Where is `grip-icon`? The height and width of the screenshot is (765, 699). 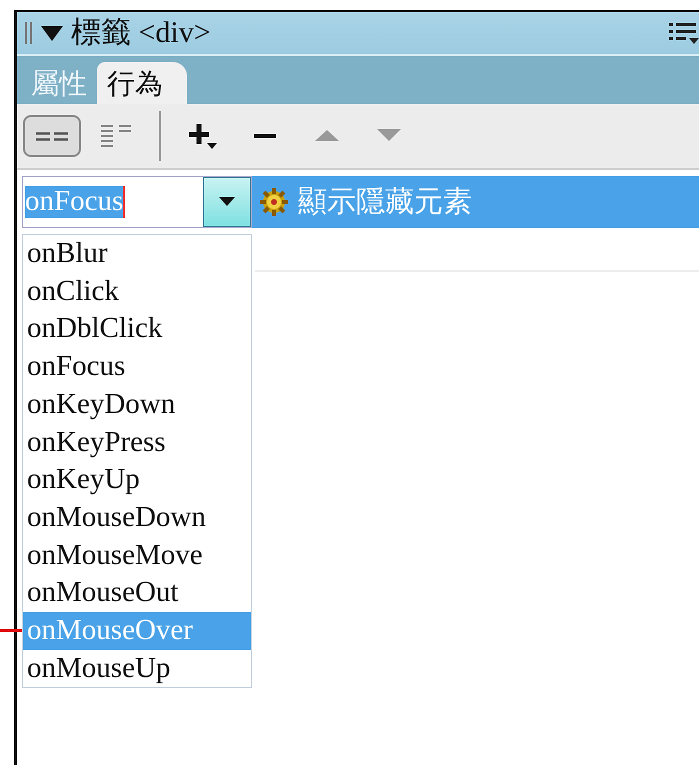 grip-icon is located at coordinates (29, 33).